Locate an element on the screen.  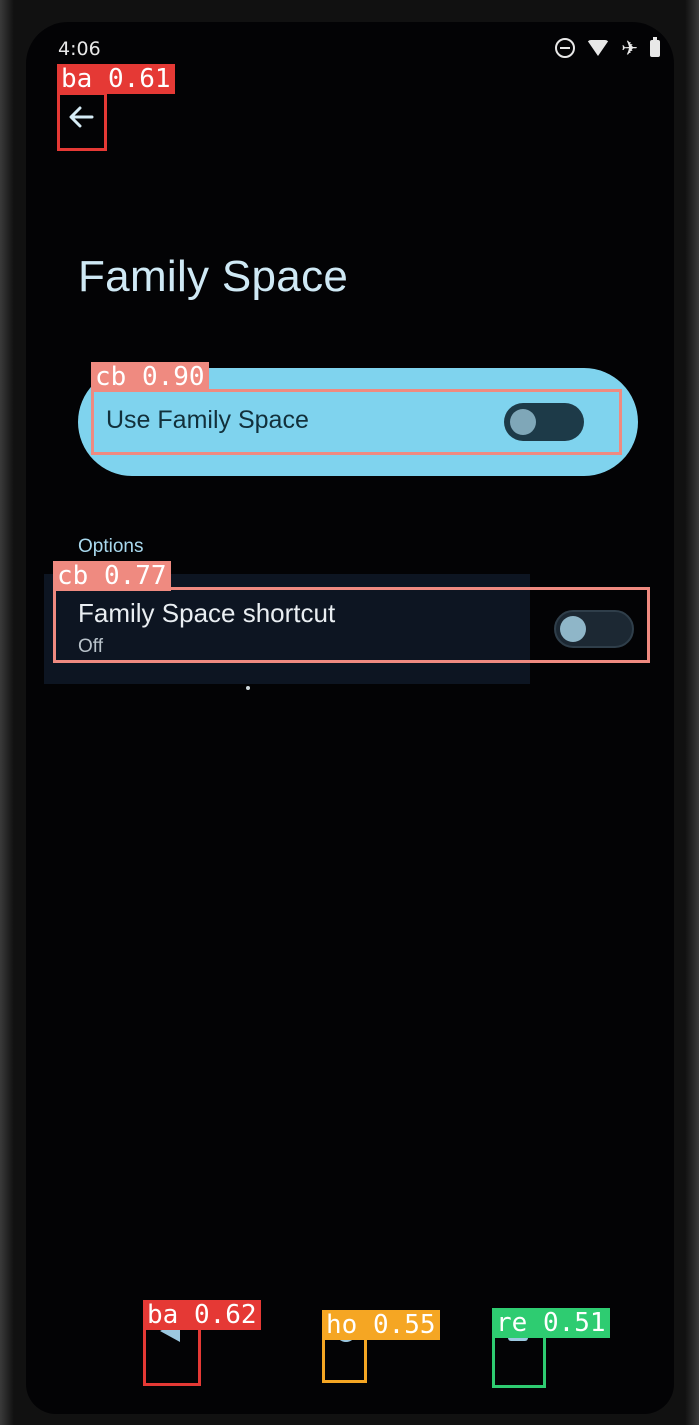
status-time: 4:06 is located at coordinates (79, 49).